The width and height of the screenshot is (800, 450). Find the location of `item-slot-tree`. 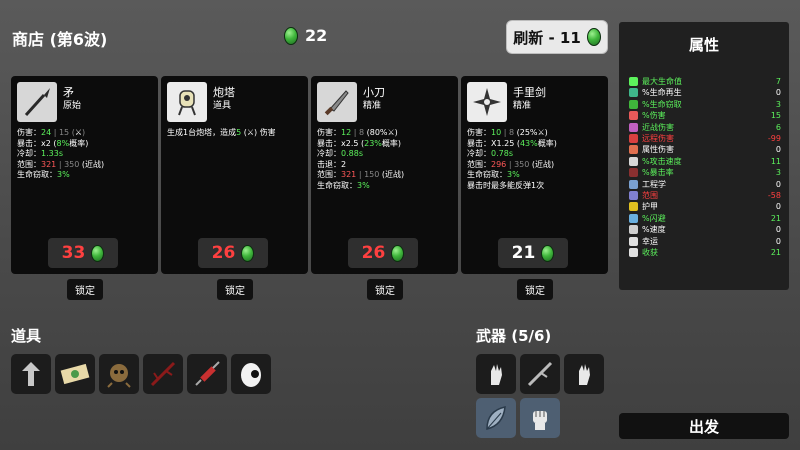

item-slot-tree is located at coordinates (31, 374).